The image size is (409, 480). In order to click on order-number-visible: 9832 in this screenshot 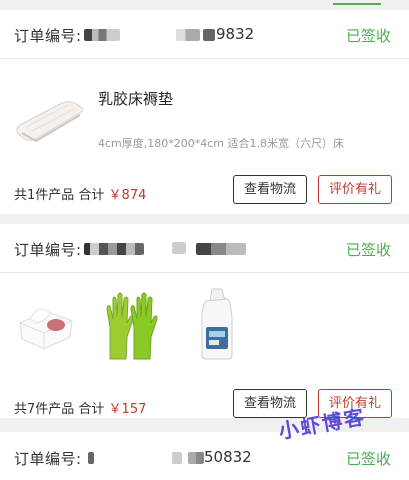, I will do `click(235, 34)`.